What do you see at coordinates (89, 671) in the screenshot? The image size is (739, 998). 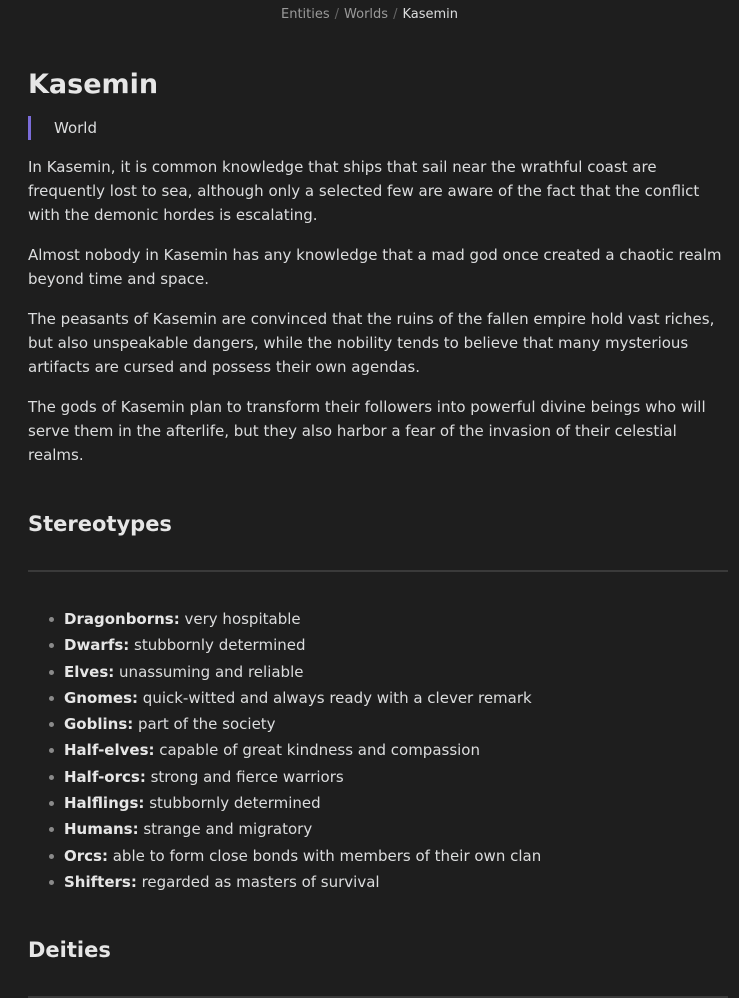 I see `stereotype-race: Elves:` at bounding box center [89, 671].